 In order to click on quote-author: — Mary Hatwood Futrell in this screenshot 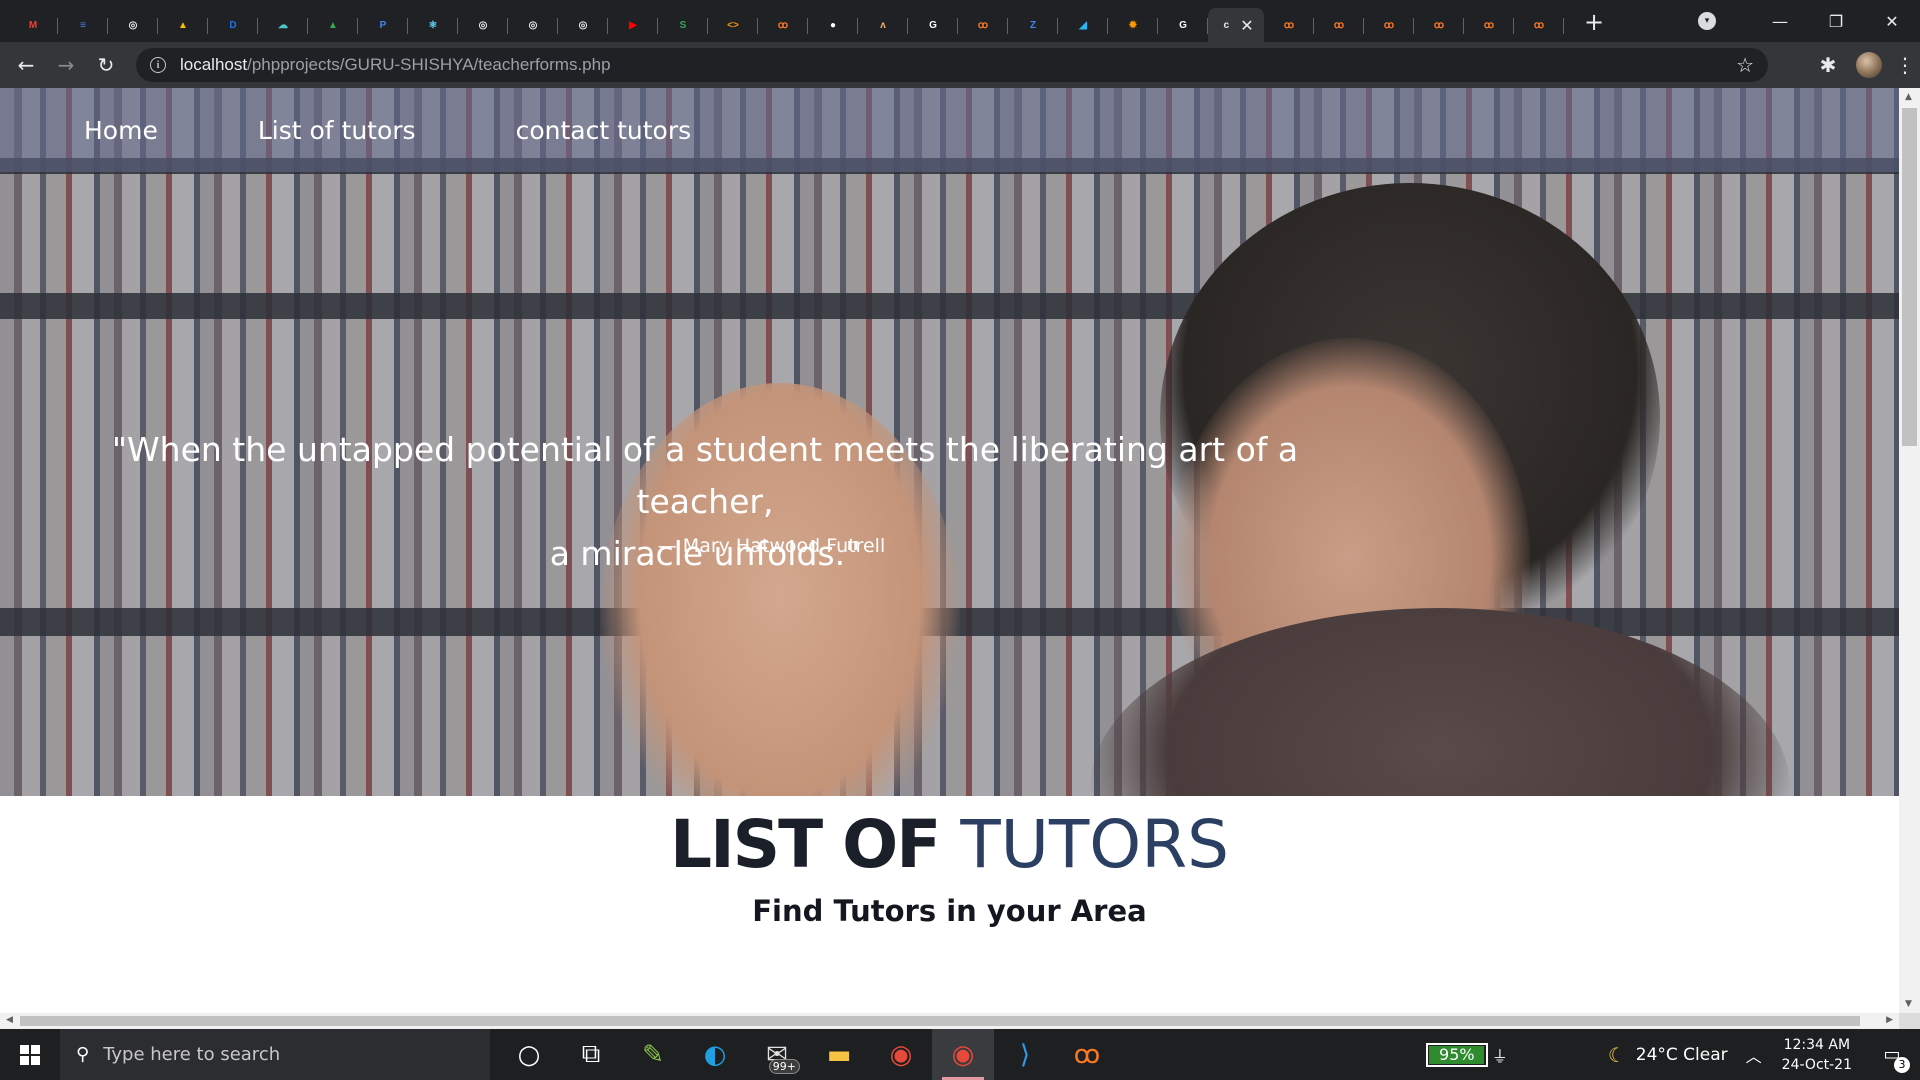, I will do `click(771, 546)`.